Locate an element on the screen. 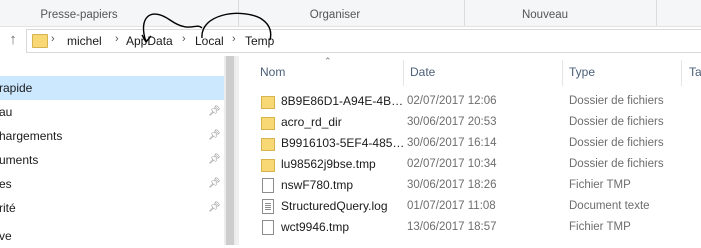 The height and width of the screenshot is (248, 701). breadcrumb-appdata: AppData is located at coordinates (149, 41).